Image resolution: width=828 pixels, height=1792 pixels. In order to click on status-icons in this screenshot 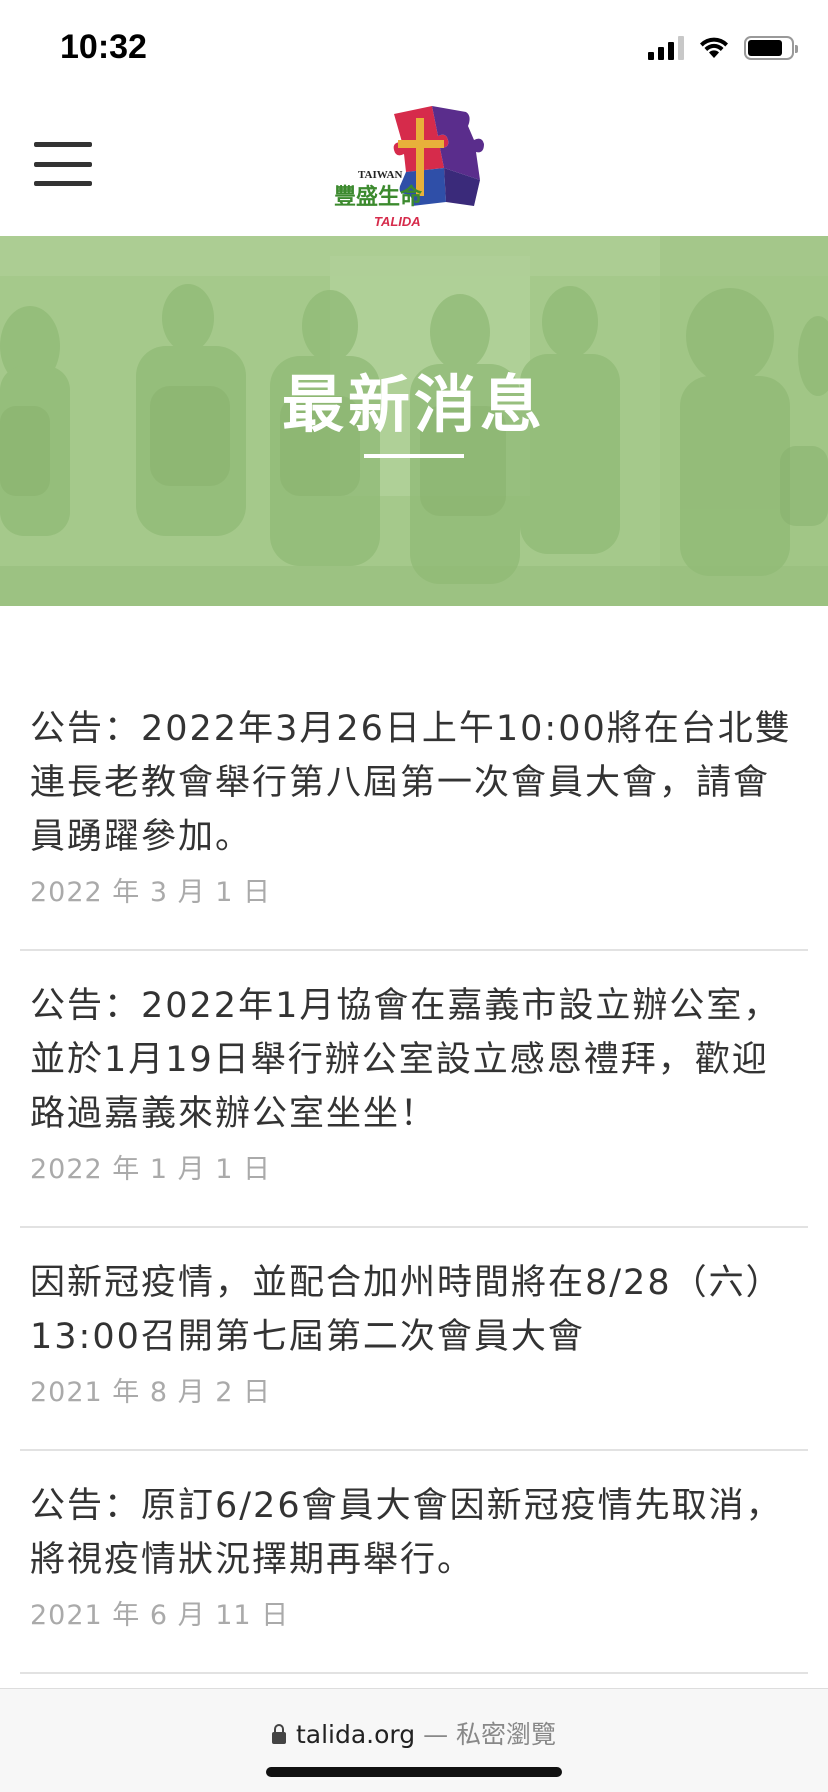, I will do `click(723, 48)`.